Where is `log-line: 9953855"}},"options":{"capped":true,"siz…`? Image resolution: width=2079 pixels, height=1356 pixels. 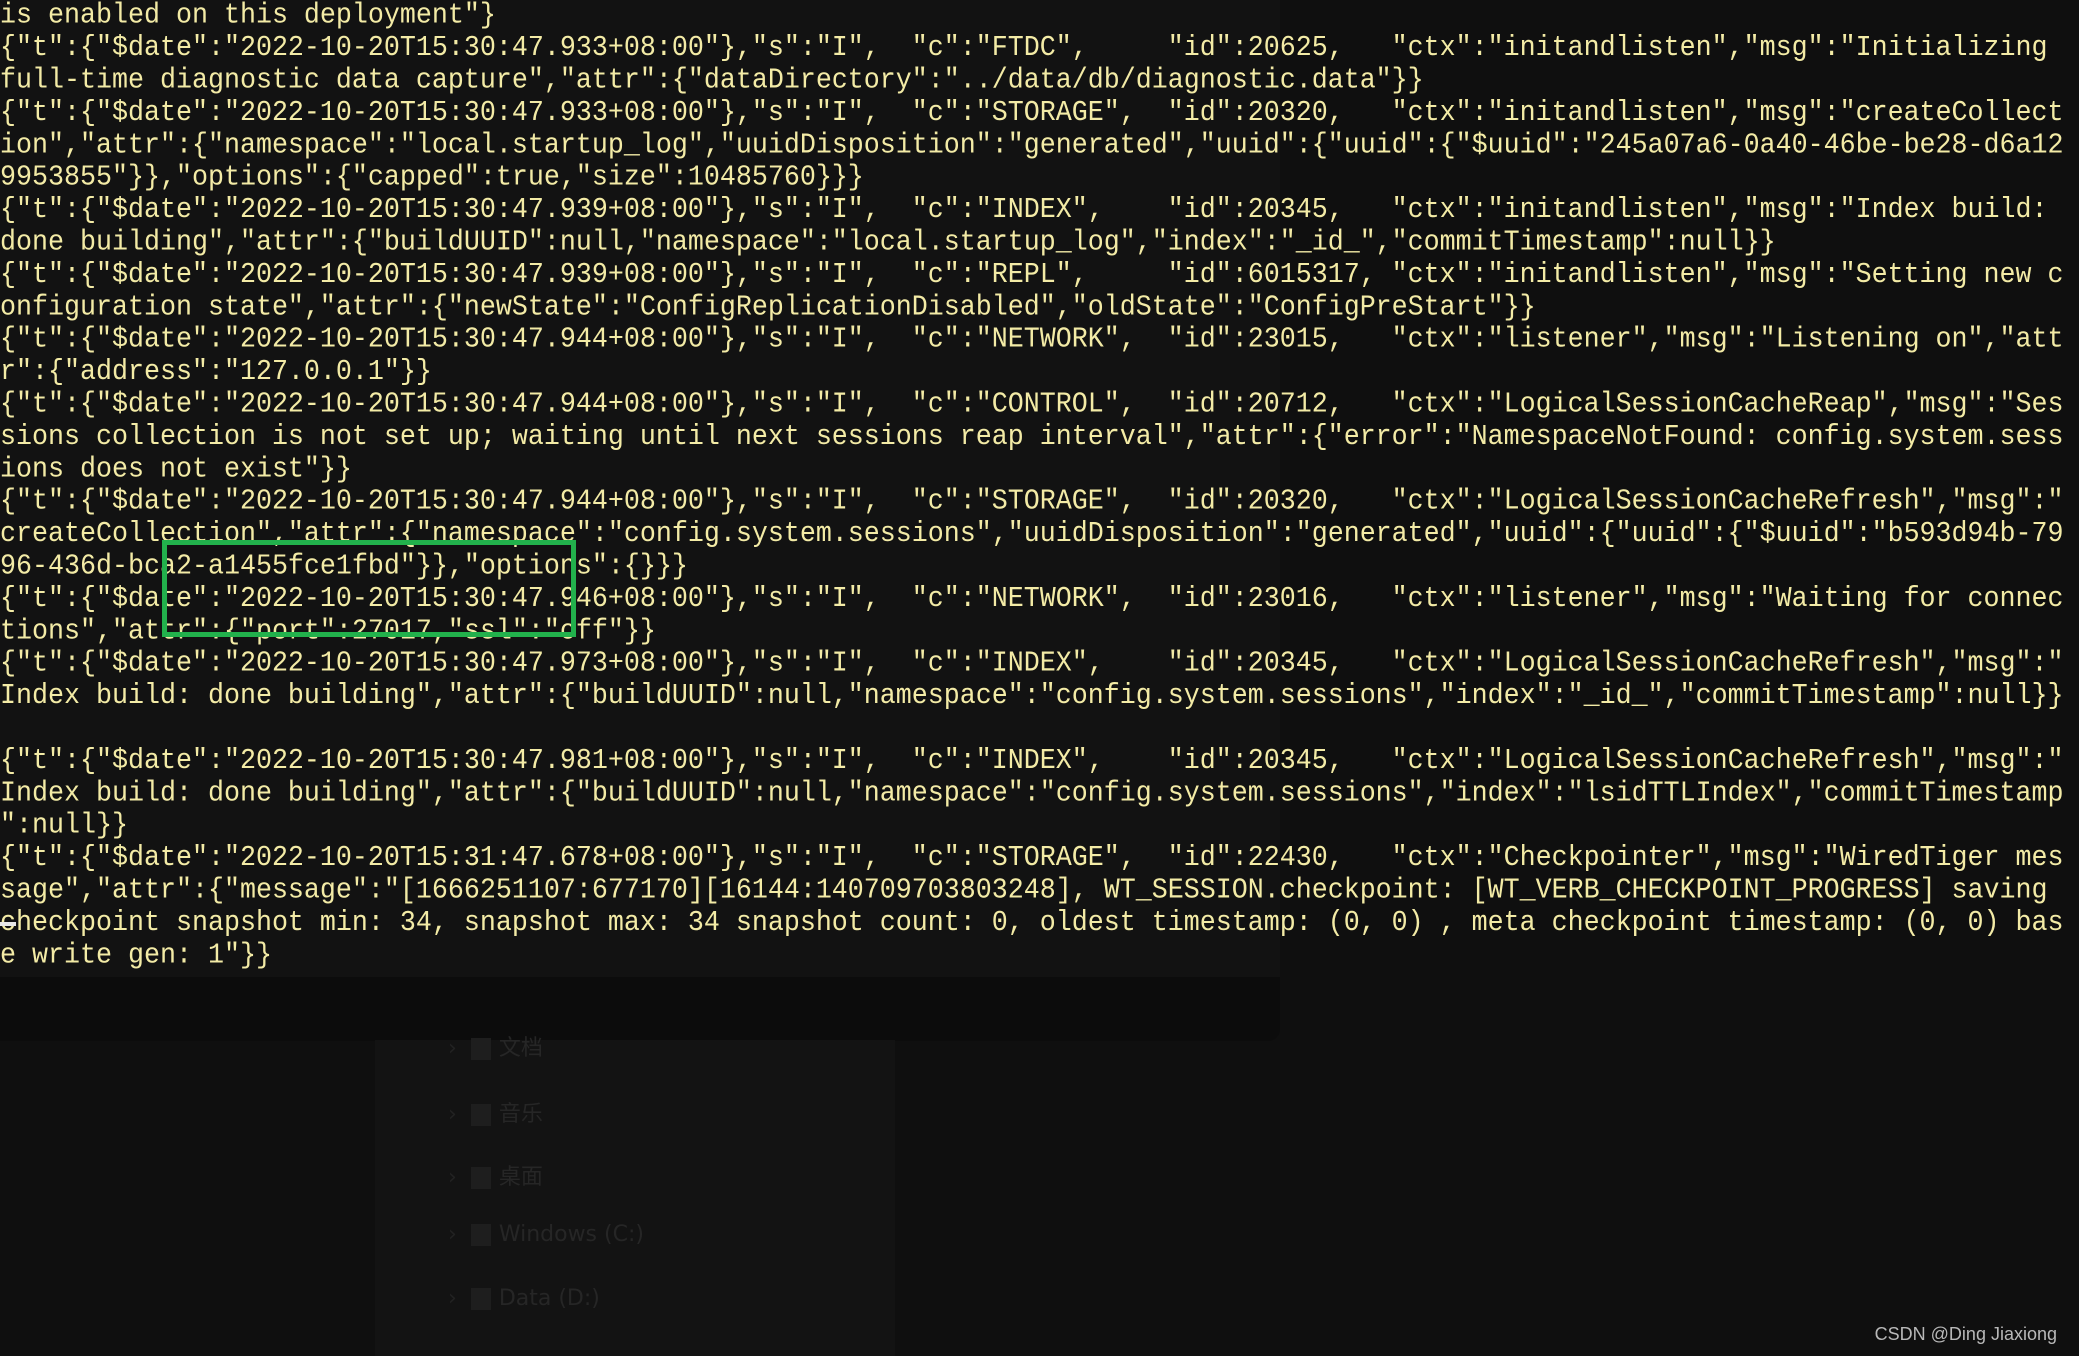 log-line: 9953855"}},"options":{"capped":true,"siz… is located at coordinates (432, 178).